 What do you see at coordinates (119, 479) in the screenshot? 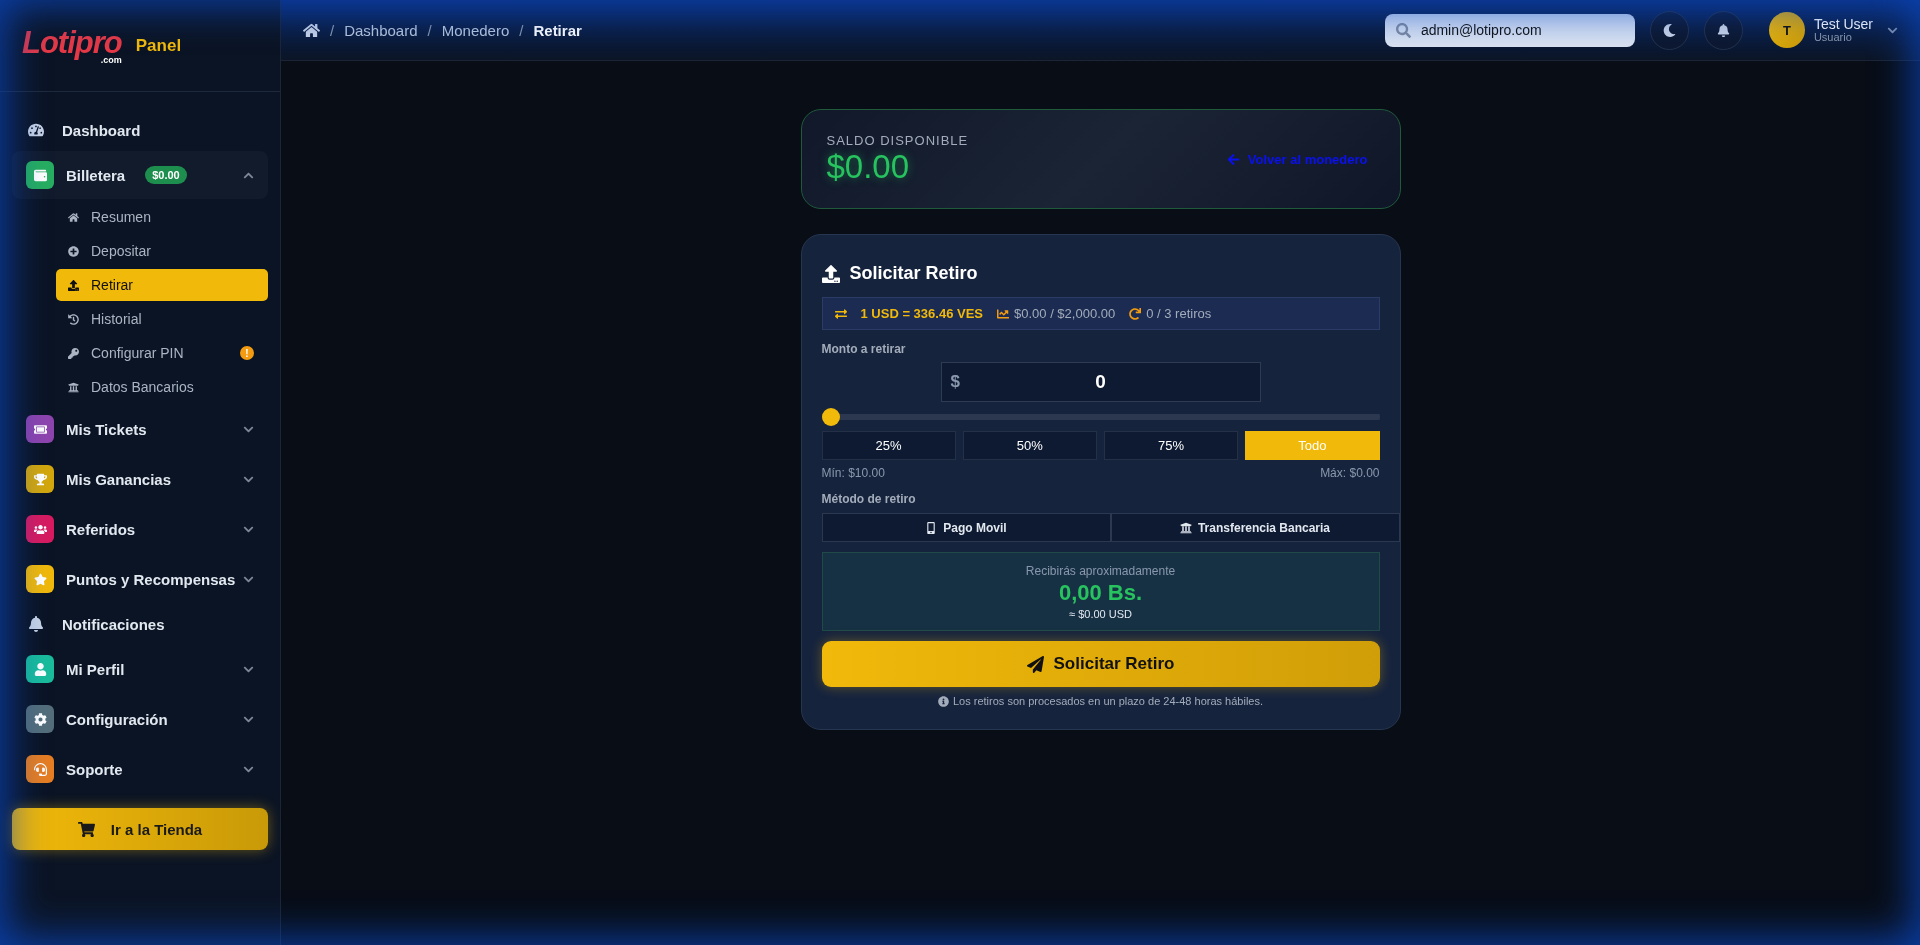
I see `nav-label: Mis Ganancias` at bounding box center [119, 479].